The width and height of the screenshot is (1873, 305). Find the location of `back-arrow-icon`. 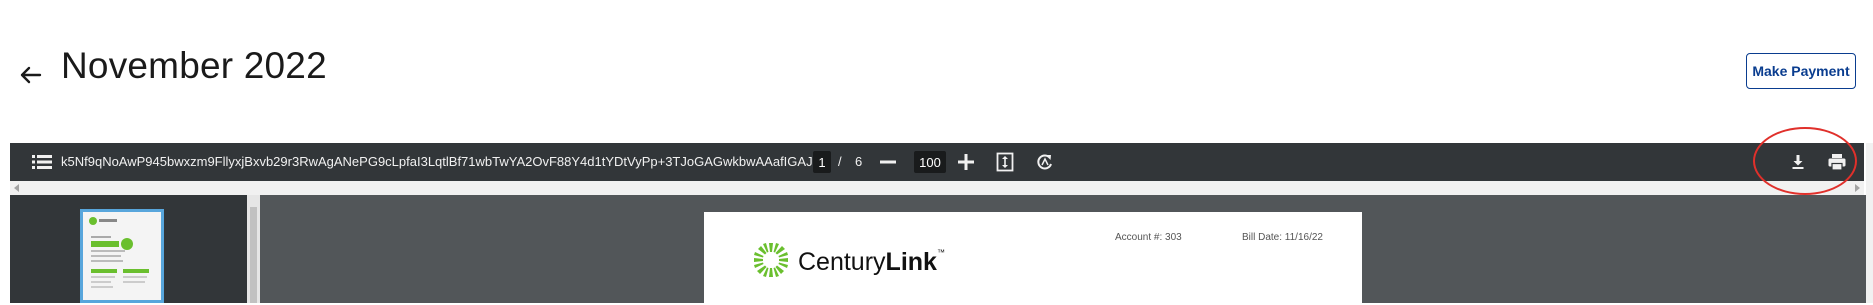

back-arrow-icon is located at coordinates (30, 75).